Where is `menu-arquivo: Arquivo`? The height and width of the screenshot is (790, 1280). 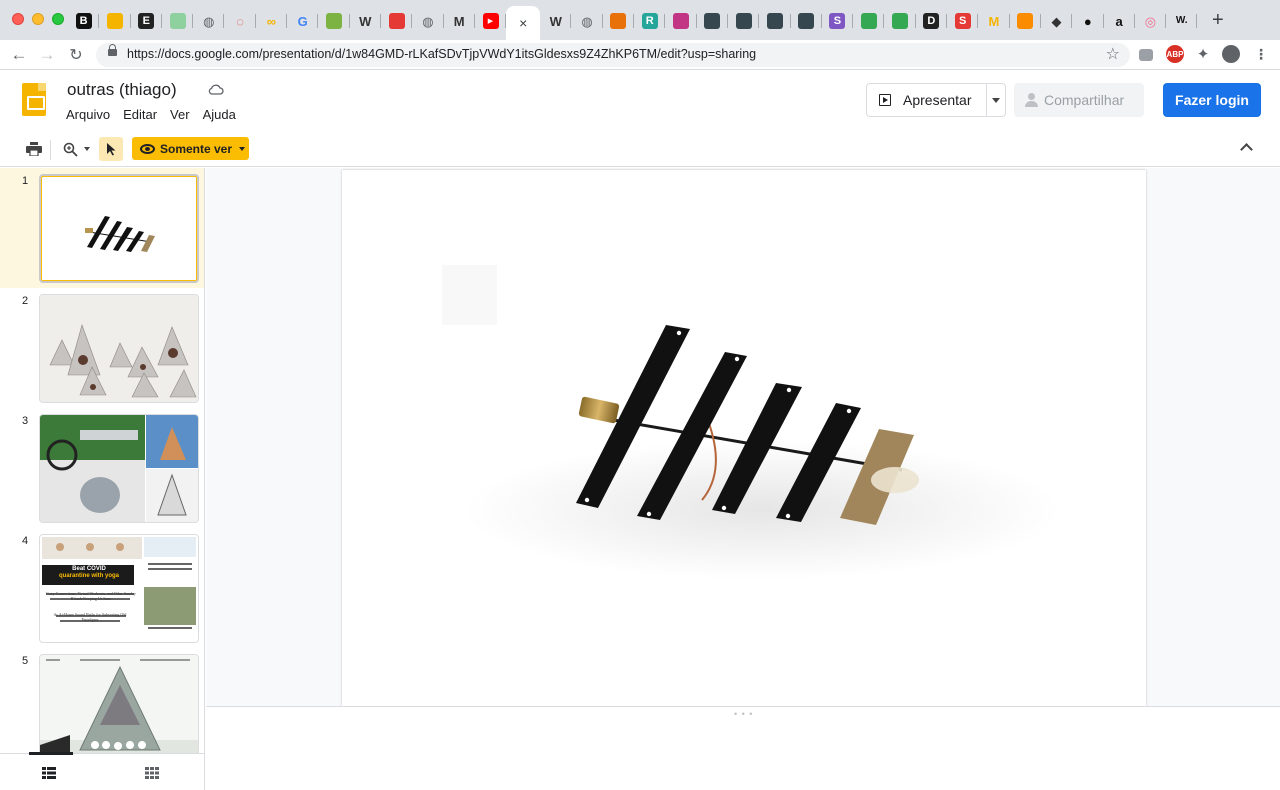 menu-arquivo: Arquivo is located at coordinates (88, 114).